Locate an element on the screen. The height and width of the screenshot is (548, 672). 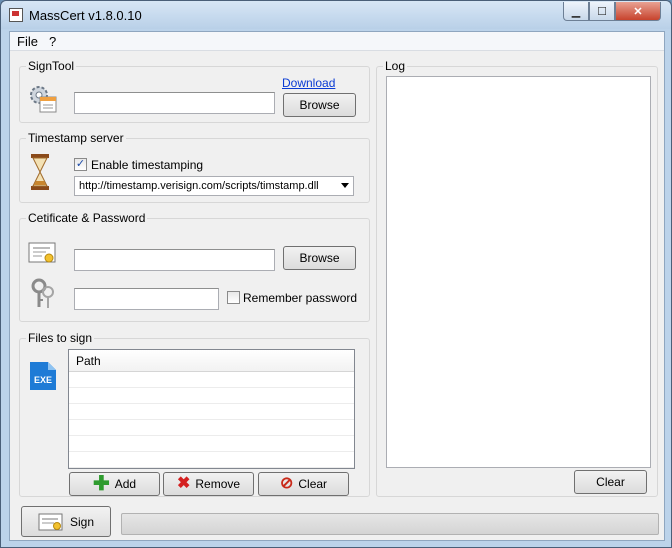
no-entry-icon: ⊘ is located at coordinates (286, 483).